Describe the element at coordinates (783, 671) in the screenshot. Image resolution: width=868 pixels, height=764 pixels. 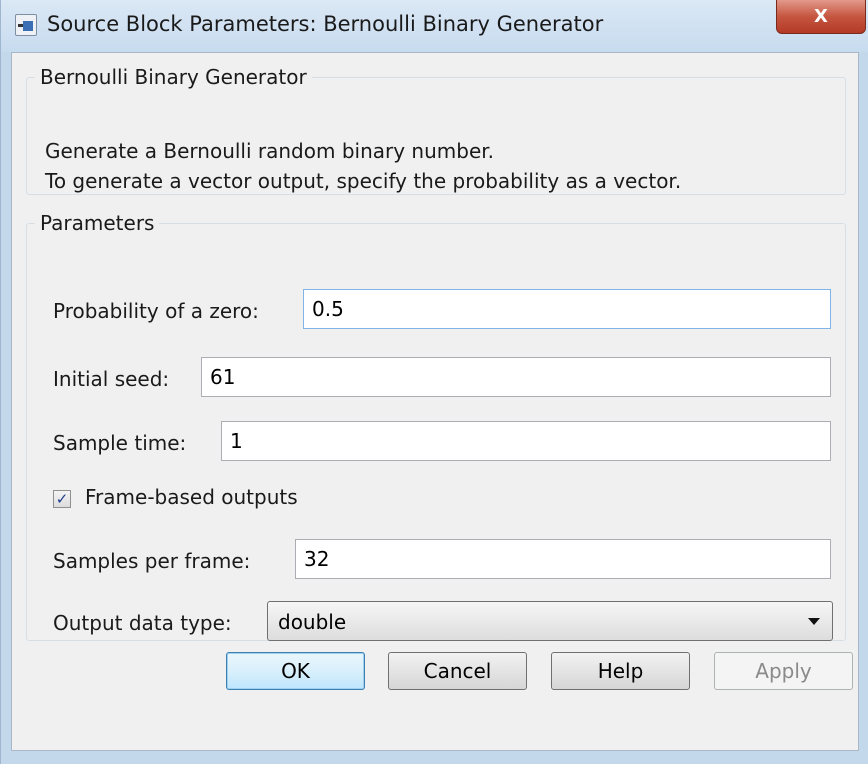
I see `apply-button: Apply` at that location.